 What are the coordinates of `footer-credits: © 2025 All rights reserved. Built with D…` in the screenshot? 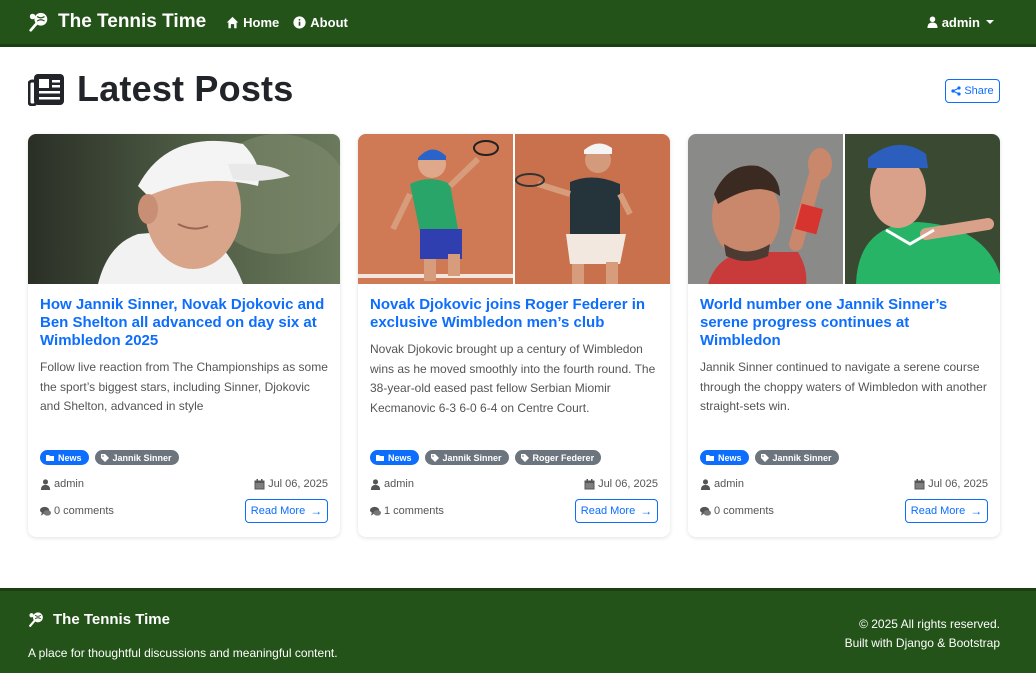 It's located at (922, 634).